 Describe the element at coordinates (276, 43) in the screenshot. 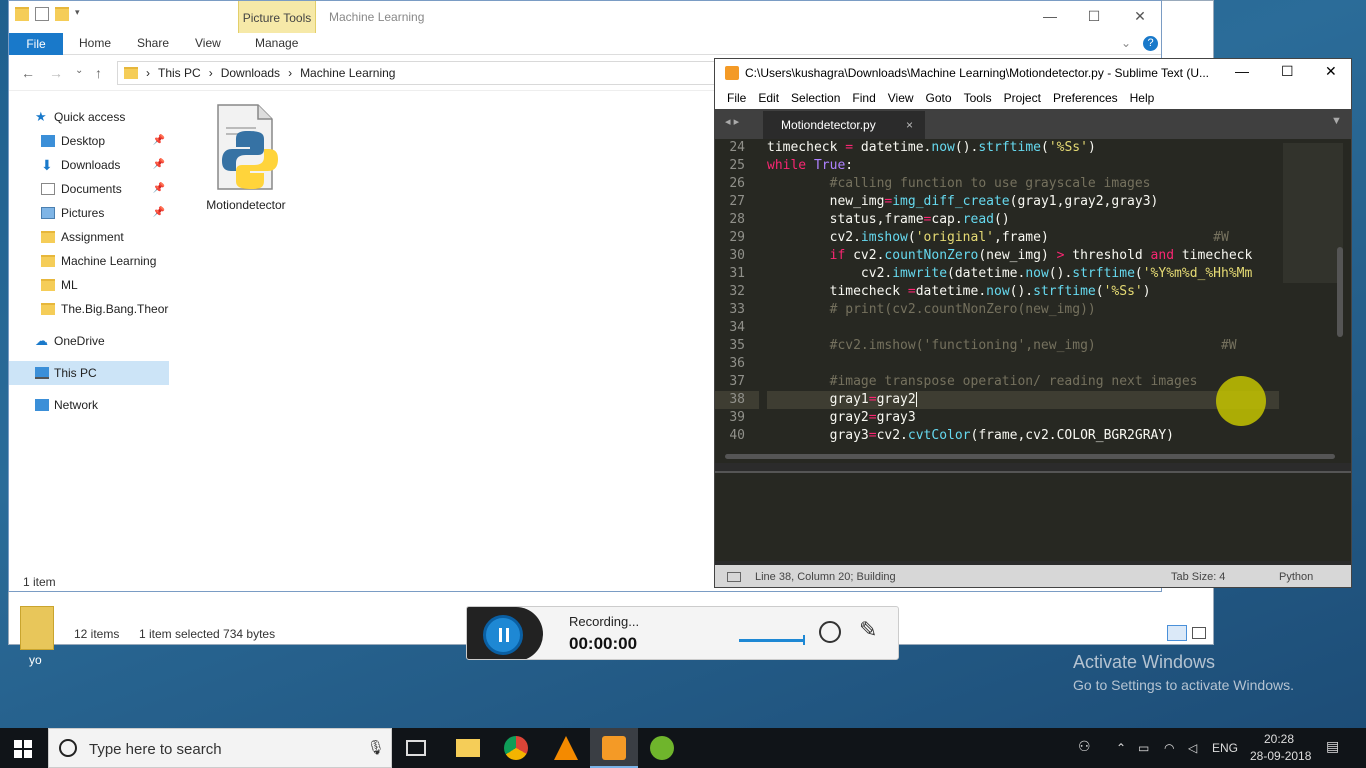

I see `tab-manage: Manage` at that location.